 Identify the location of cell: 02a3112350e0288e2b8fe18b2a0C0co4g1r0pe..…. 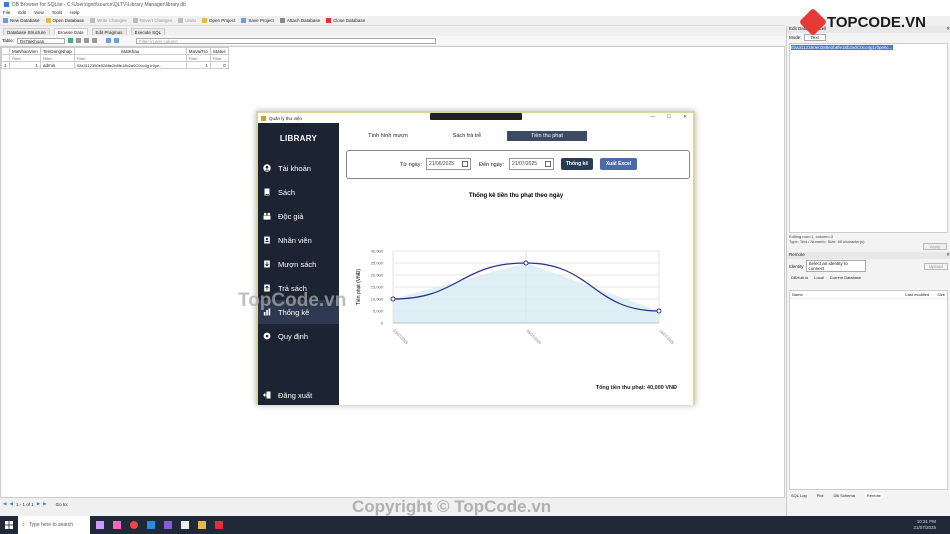
(130, 65).